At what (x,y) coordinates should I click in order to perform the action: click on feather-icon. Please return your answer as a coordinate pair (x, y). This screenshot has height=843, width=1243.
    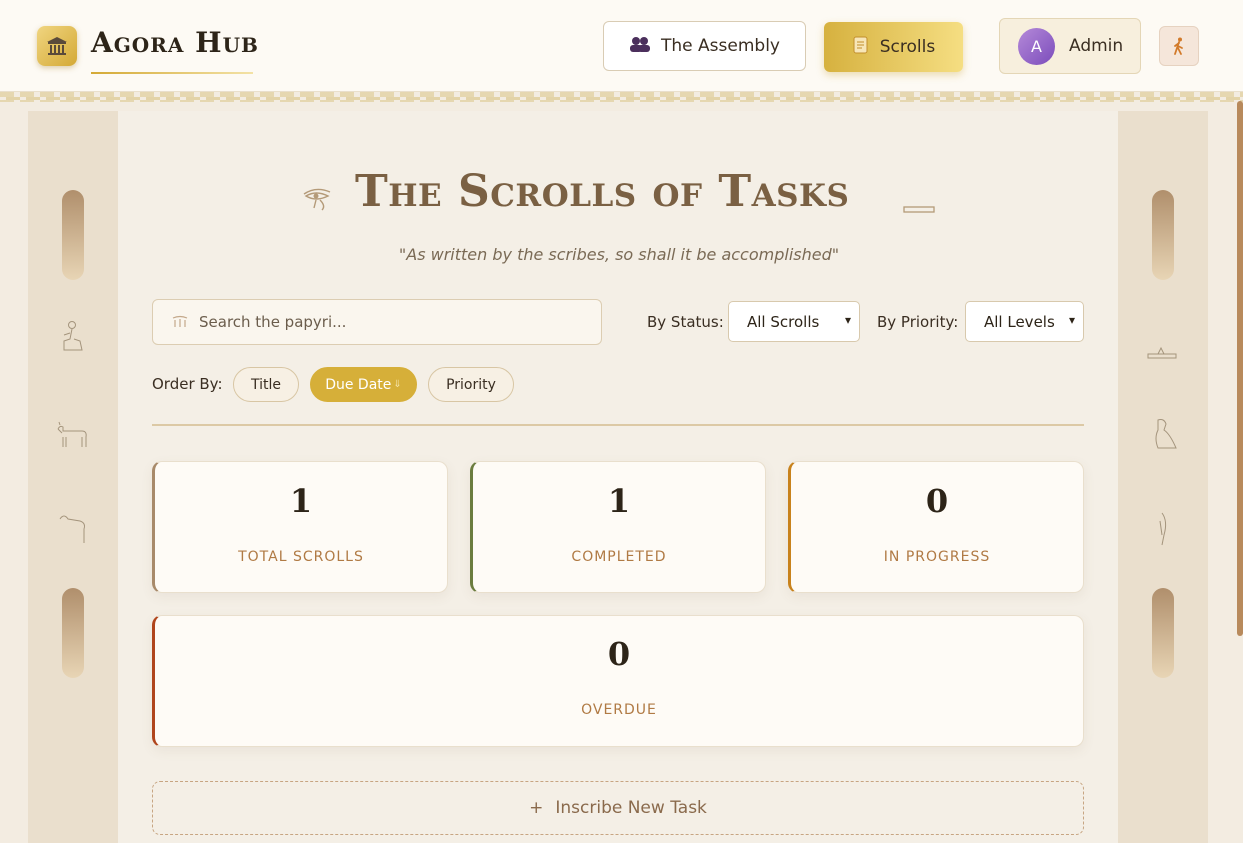
    Looking at the image, I should click on (1162, 532).